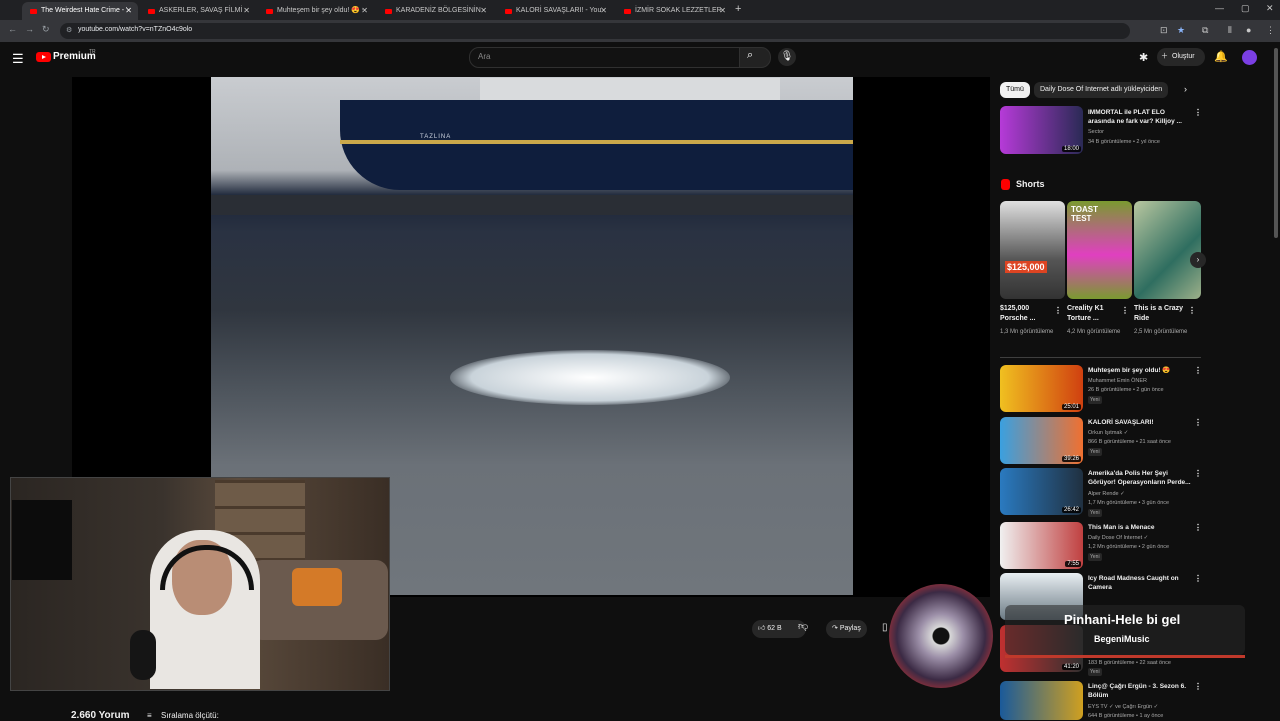 This screenshot has width=1280, height=721. Describe the element at coordinates (135, 29) in the screenshot. I see `url-text: youtube.com/watch?v=nTZnO4c9olo` at that location.